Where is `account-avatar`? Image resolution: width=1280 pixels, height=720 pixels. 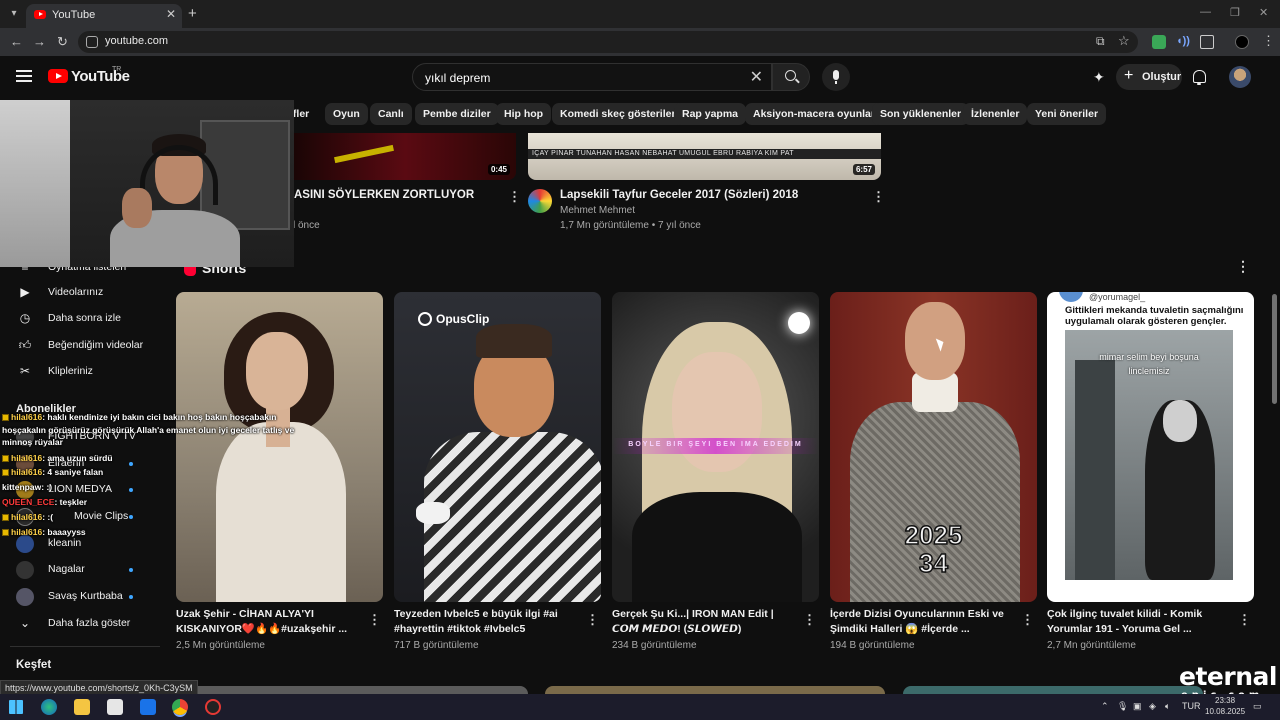 account-avatar is located at coordinates (1240, 77).